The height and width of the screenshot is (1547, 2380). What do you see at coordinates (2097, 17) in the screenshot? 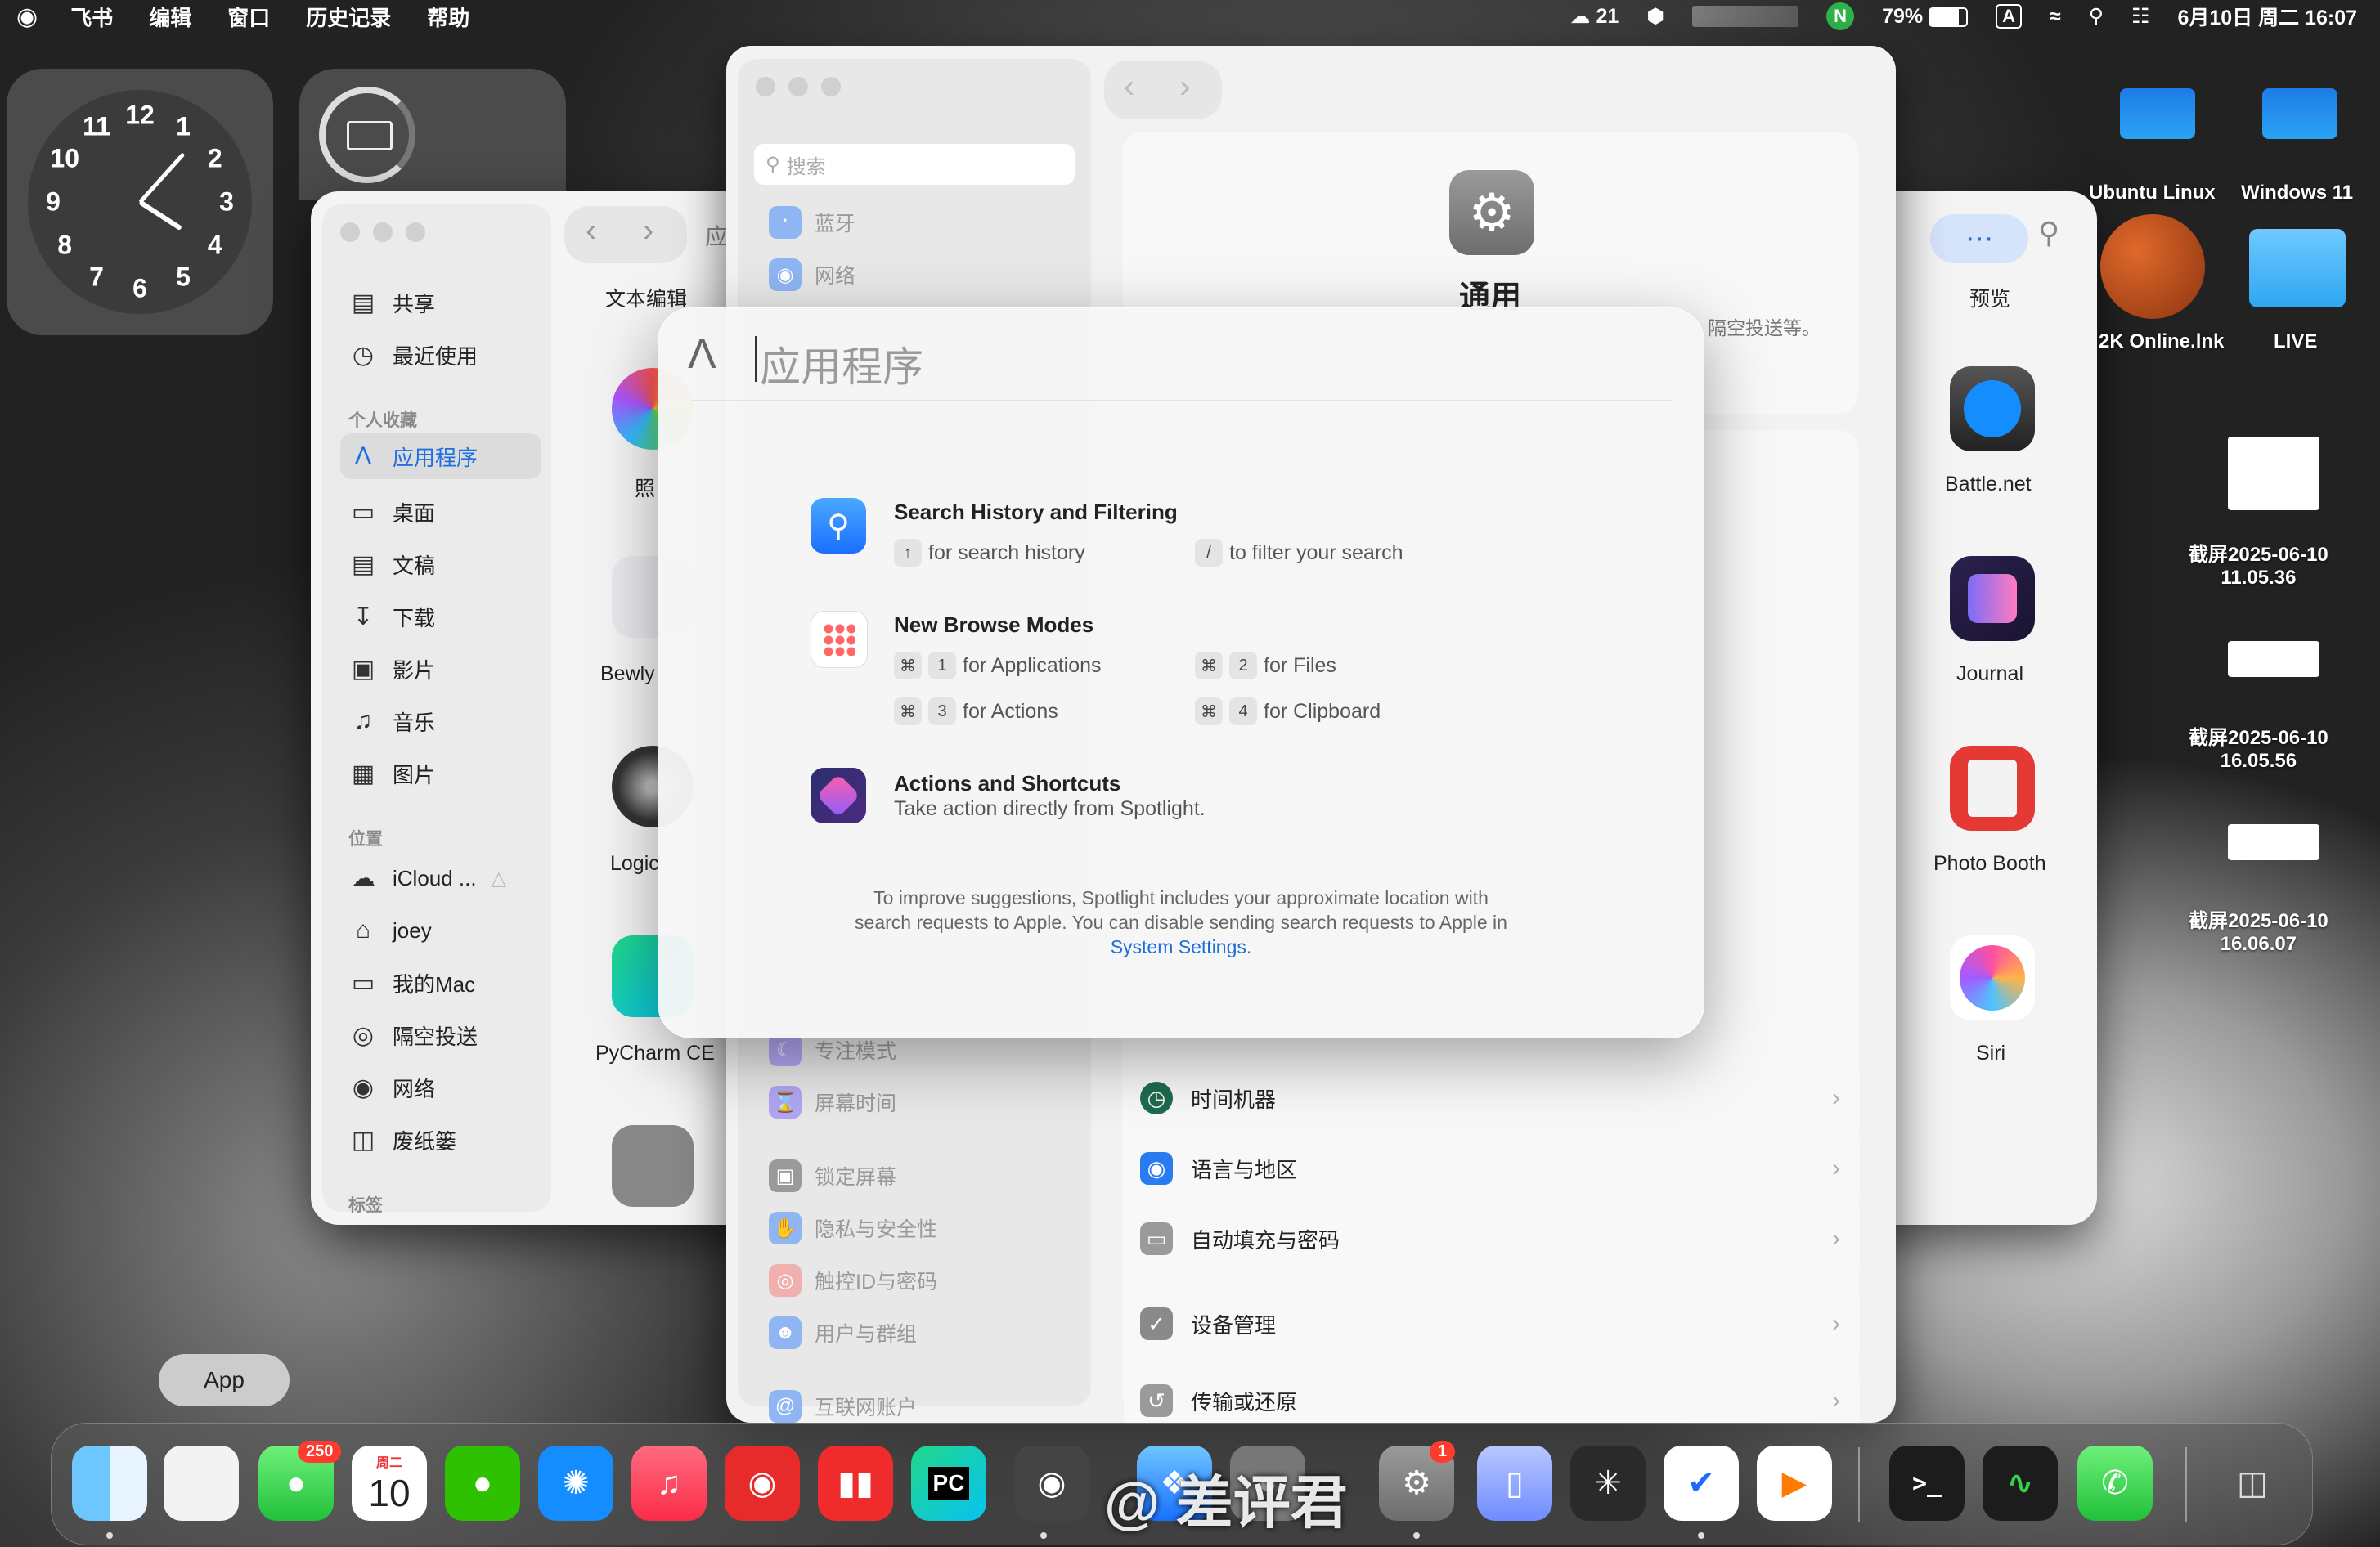
I see `search-icon: ⚲` at bounding box center [2097, 17].